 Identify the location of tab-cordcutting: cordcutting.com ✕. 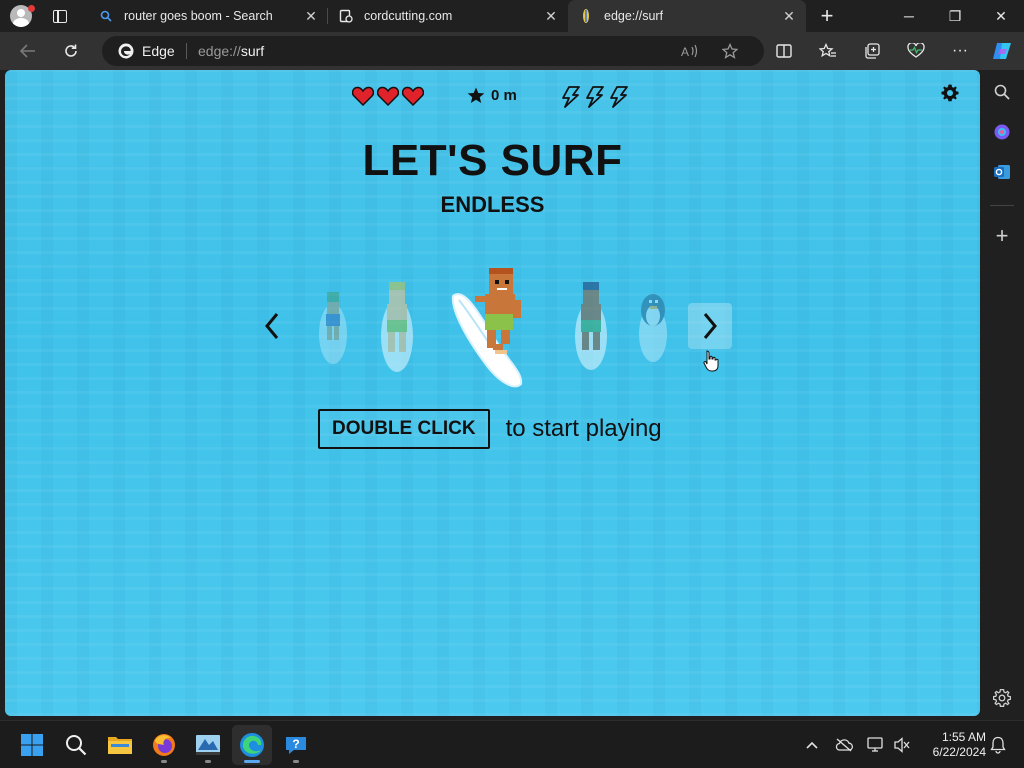
(448, 16).